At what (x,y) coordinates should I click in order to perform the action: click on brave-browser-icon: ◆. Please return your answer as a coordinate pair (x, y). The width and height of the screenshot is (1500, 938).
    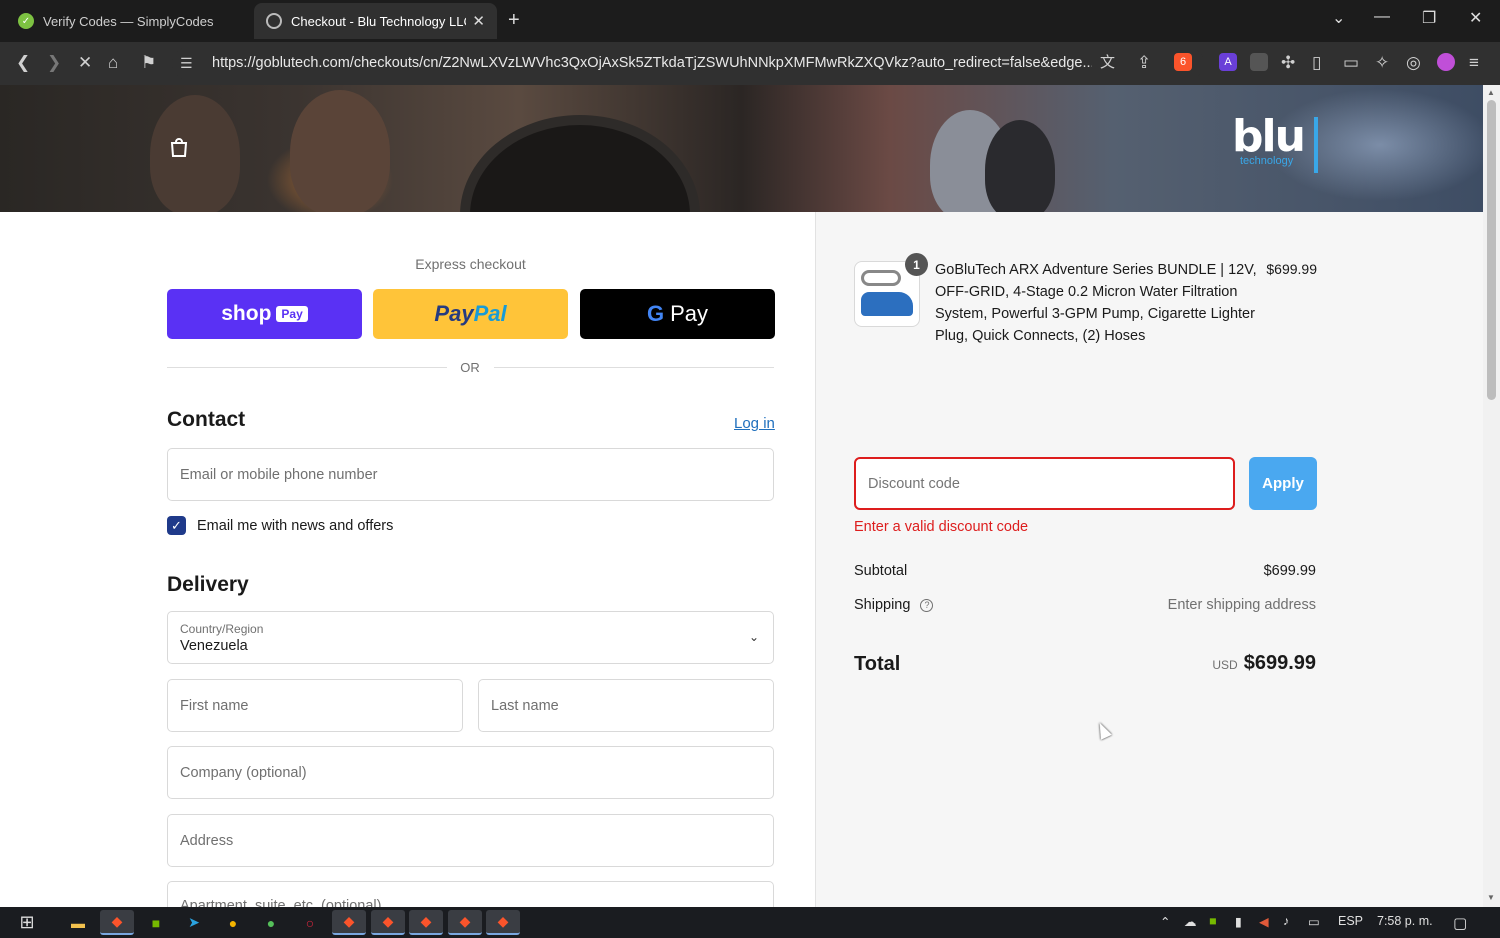
    Looking at the image, I should click on (117, 922).